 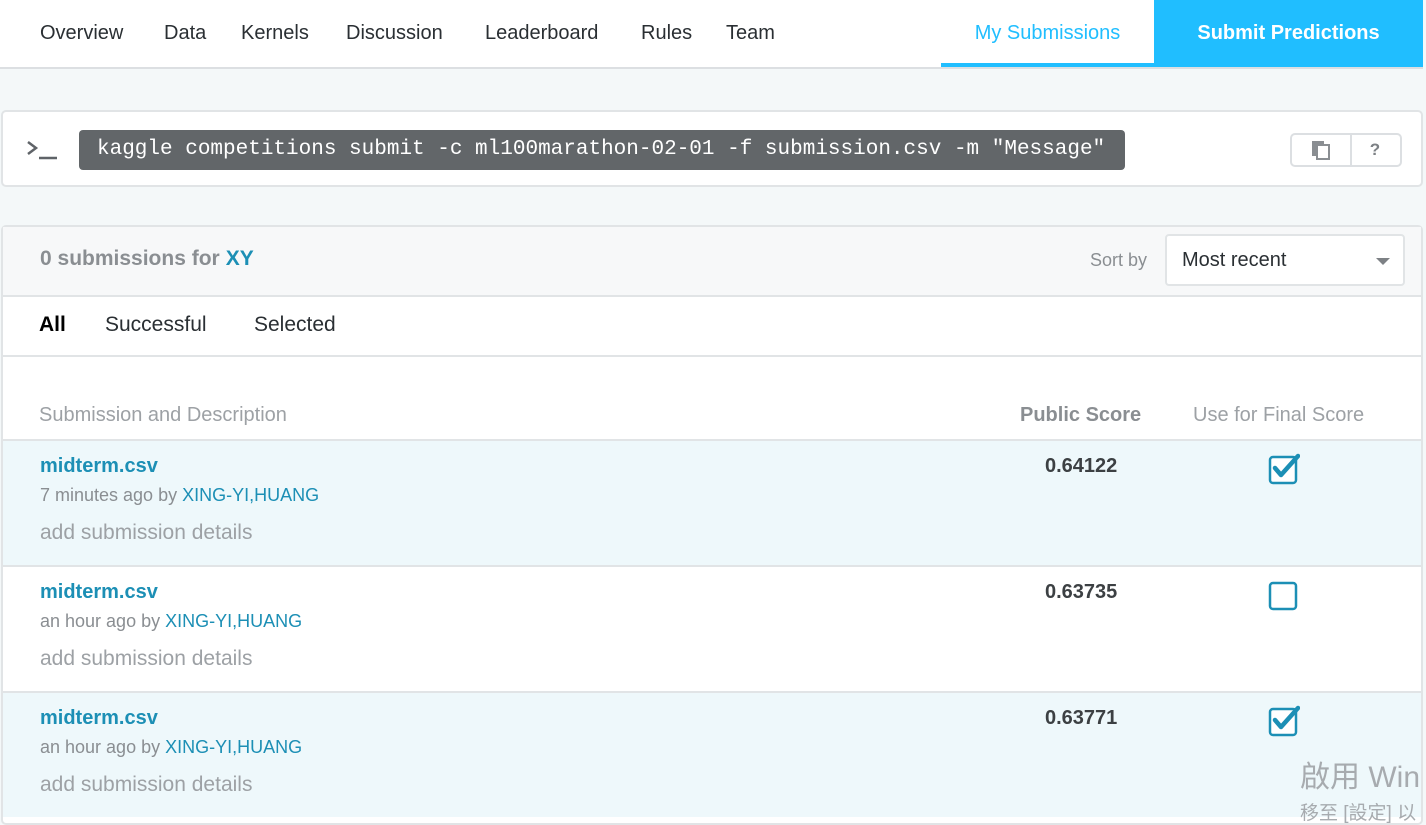 What do you see at coordinates (81, 33) in the screenshot?
I see `tab-overview: Overview` at bounding box center [81, 33].